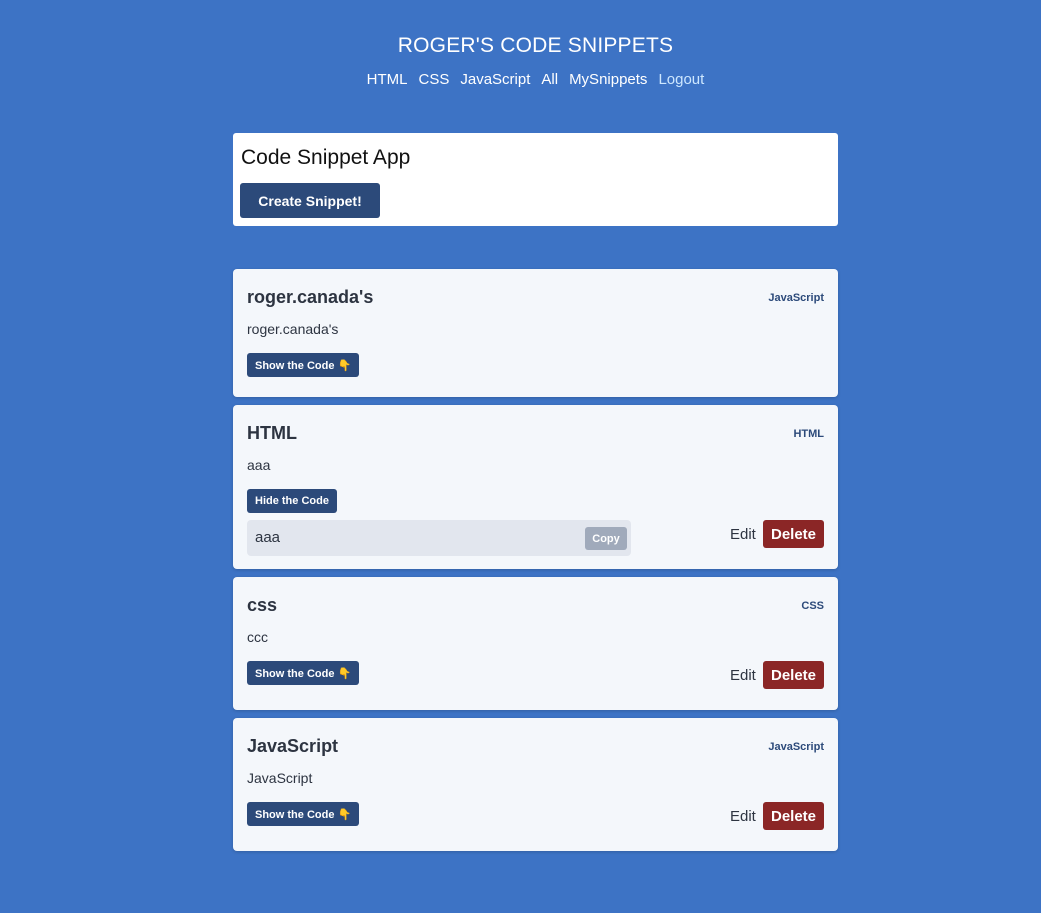 The width and height of the screenshot is (1041, 913). Describe the element at coordinates (292, 501) in the screenshot. I see `hide-code-button: Hide the Code` at that location.